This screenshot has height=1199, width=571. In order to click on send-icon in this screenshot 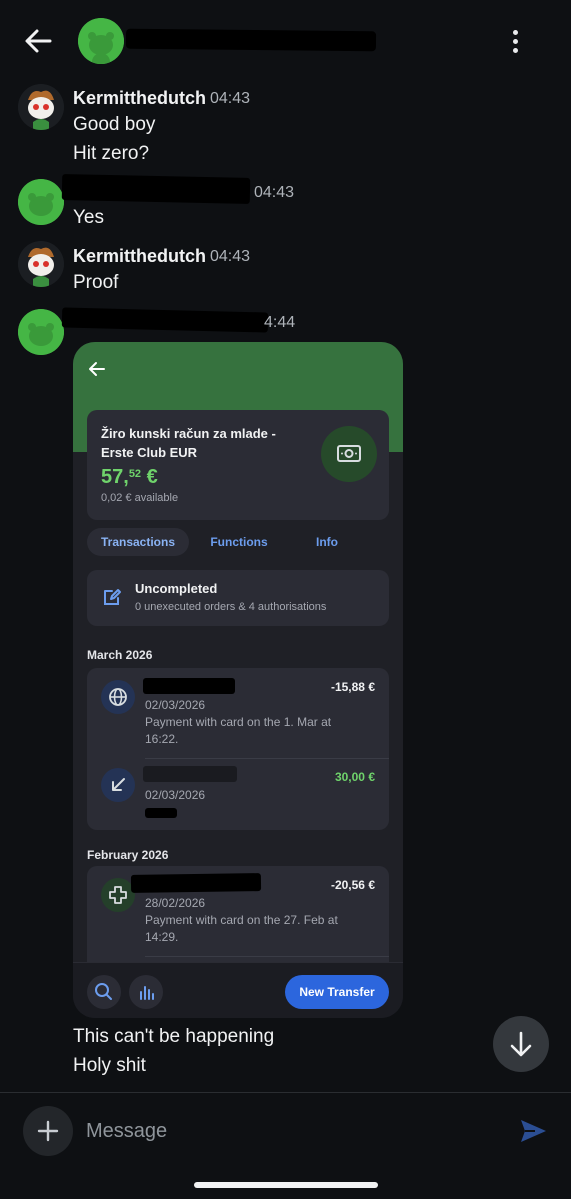, I will do `click(533, 1131)`.